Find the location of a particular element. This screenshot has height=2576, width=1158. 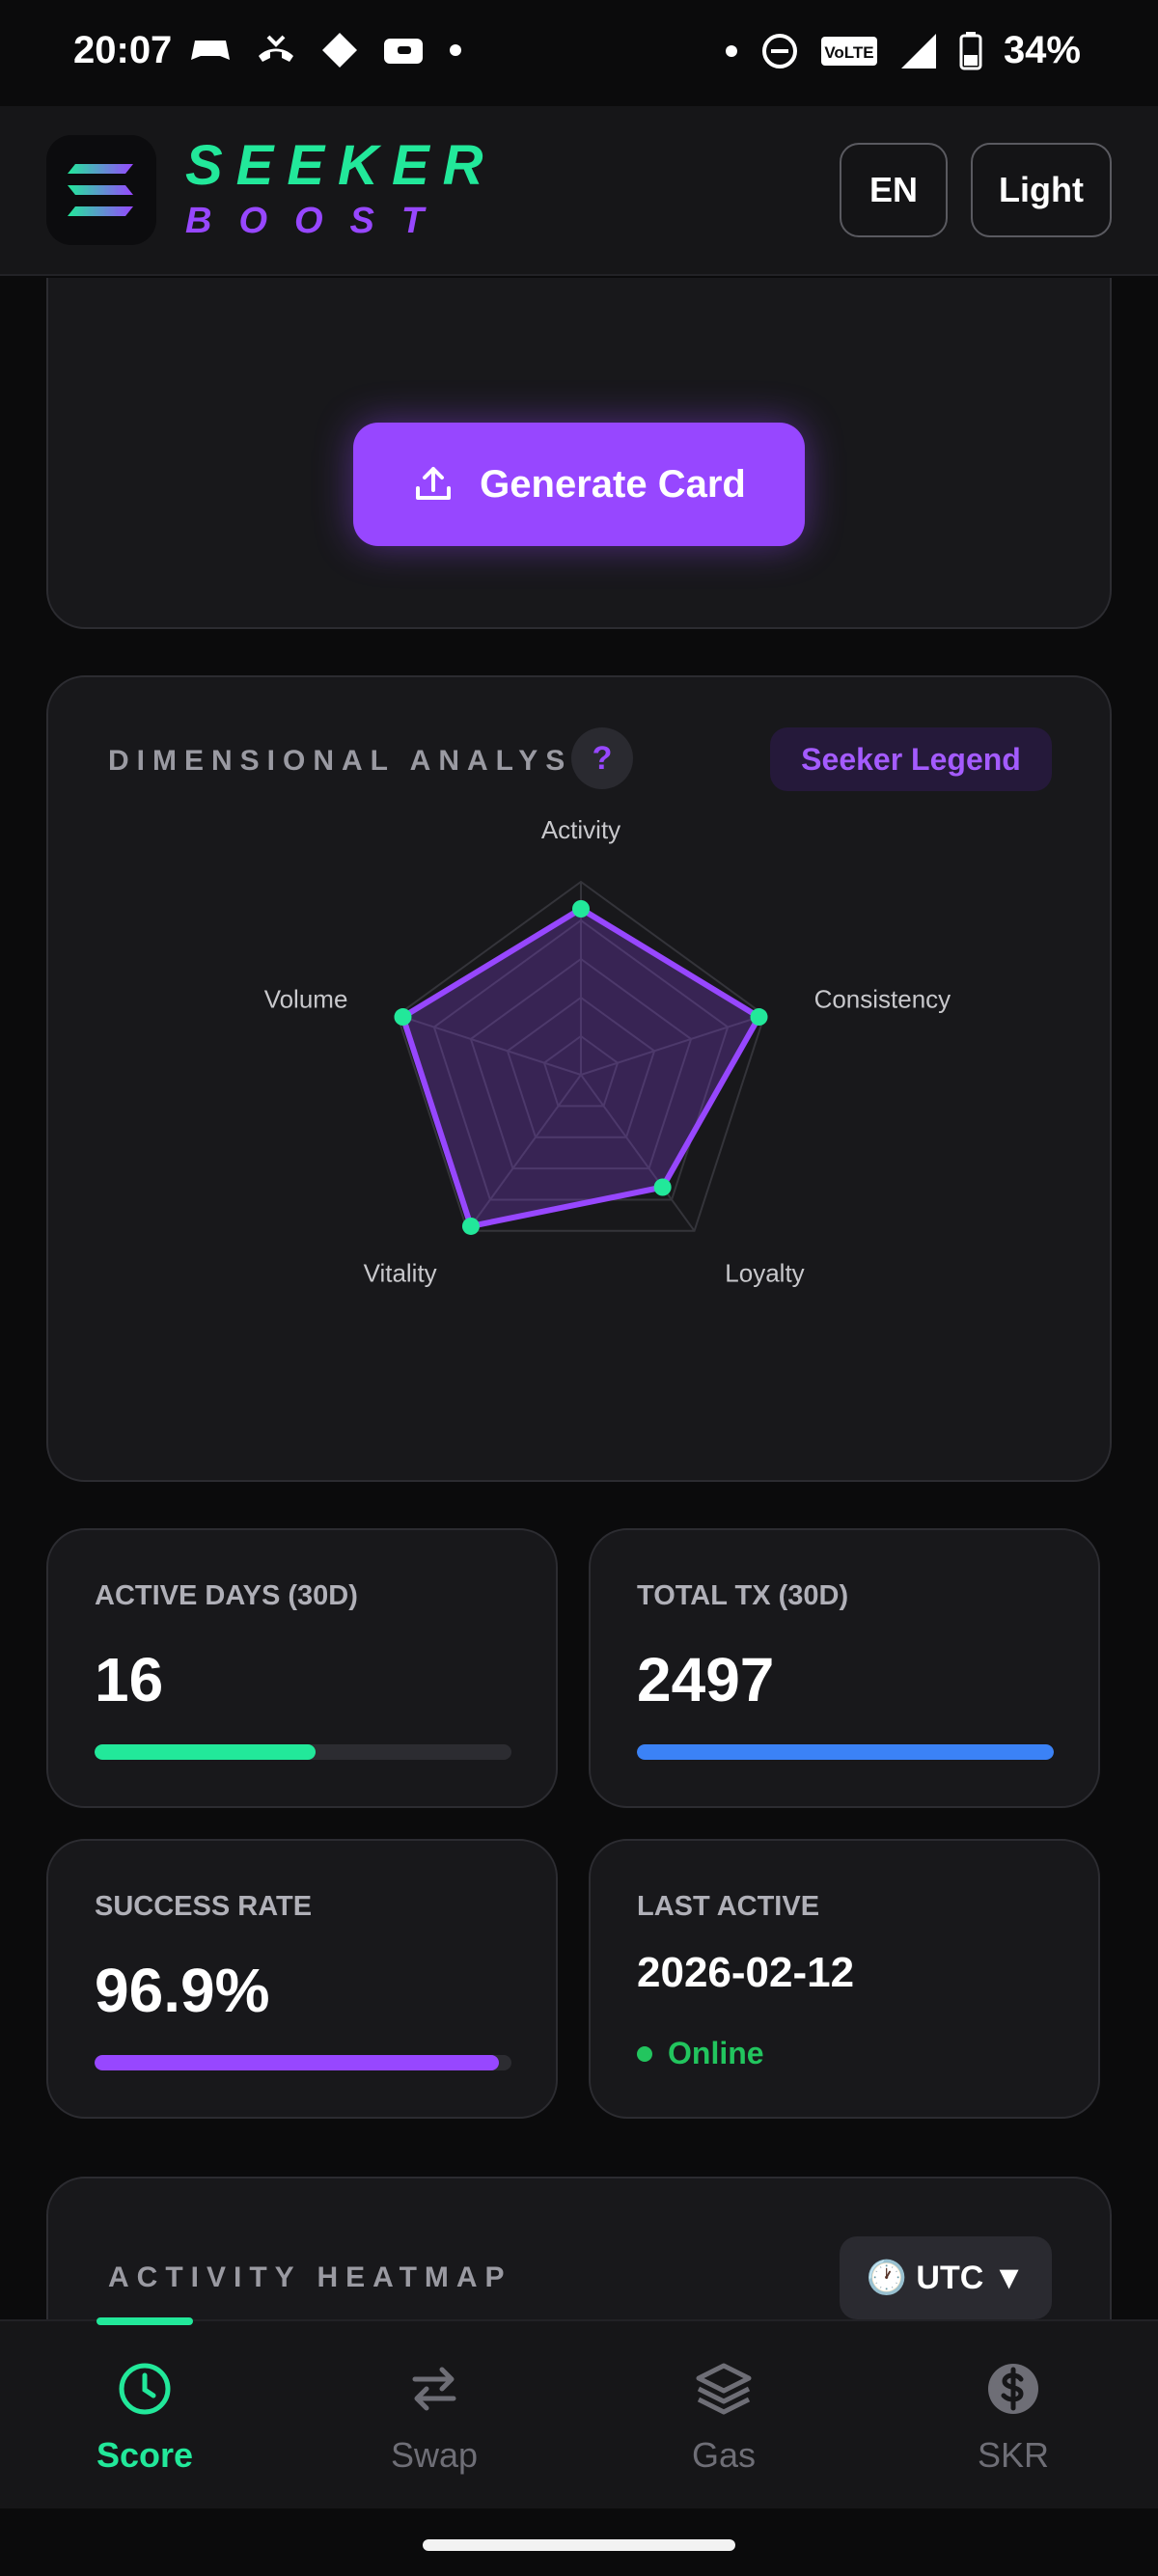

last-active-value: 2026-02-12 is located at coordinates (746, 1972).